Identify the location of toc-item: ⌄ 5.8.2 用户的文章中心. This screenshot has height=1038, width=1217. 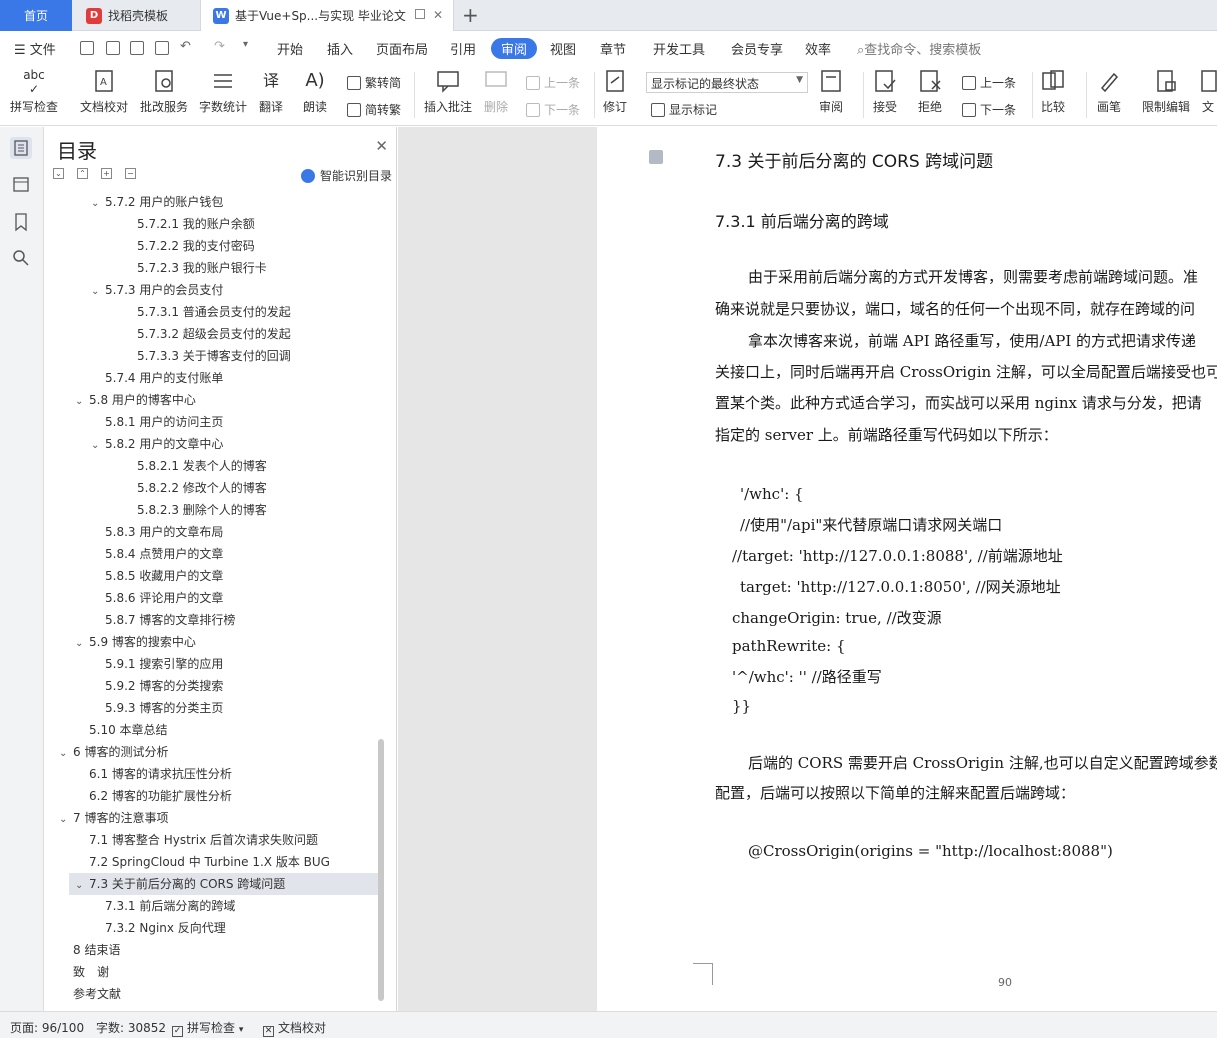
(212, 444).